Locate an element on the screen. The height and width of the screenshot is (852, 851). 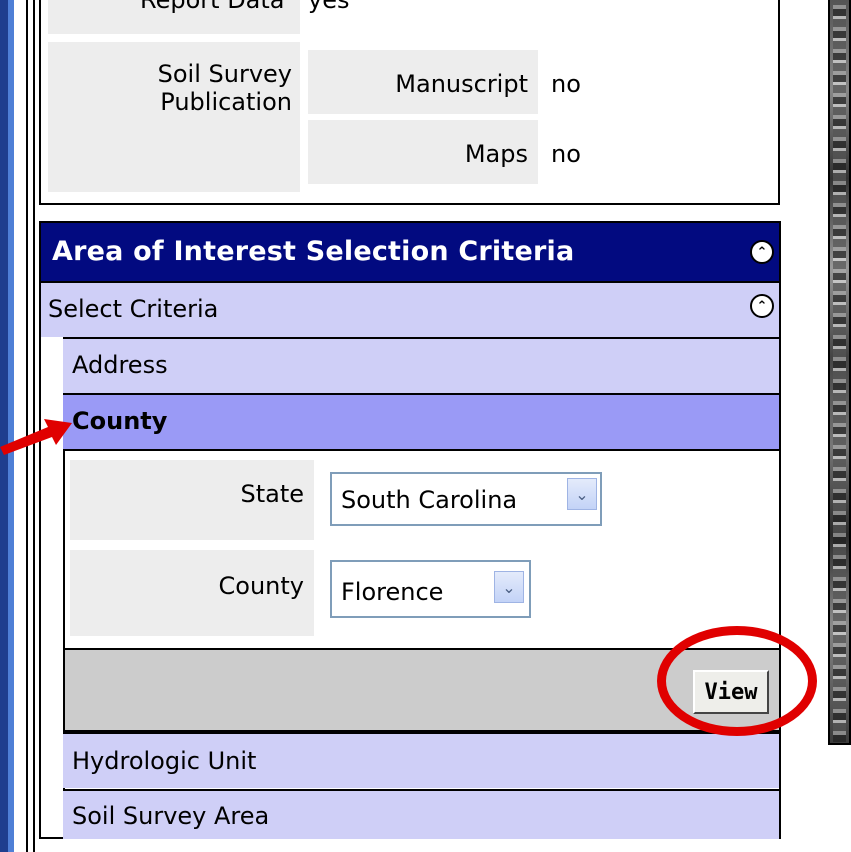
map-image is located at coordinates (839, 371).